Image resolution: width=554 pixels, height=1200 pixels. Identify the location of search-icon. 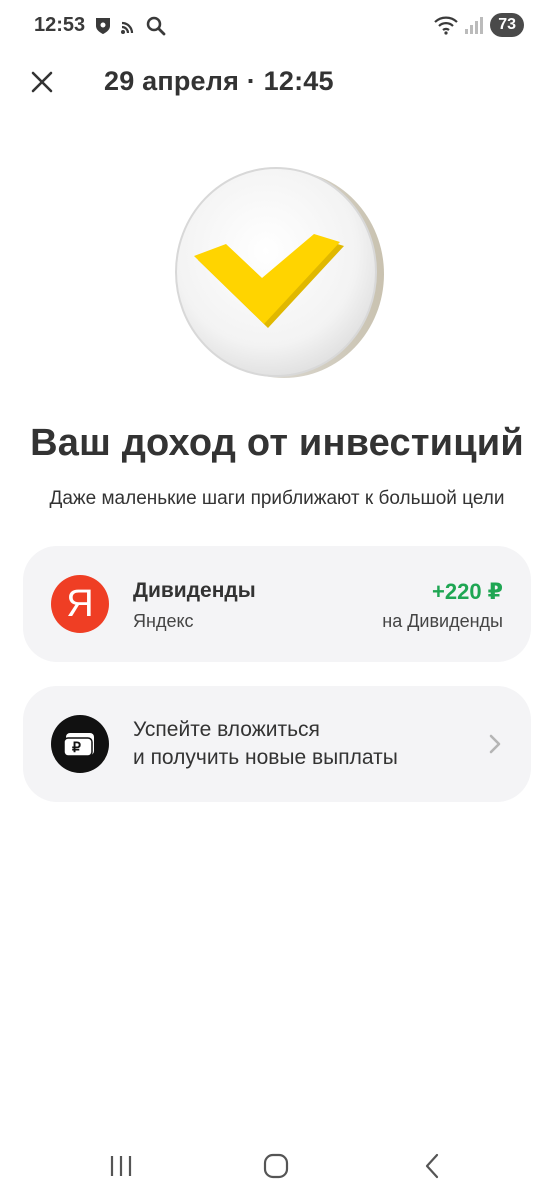
(156, 26).